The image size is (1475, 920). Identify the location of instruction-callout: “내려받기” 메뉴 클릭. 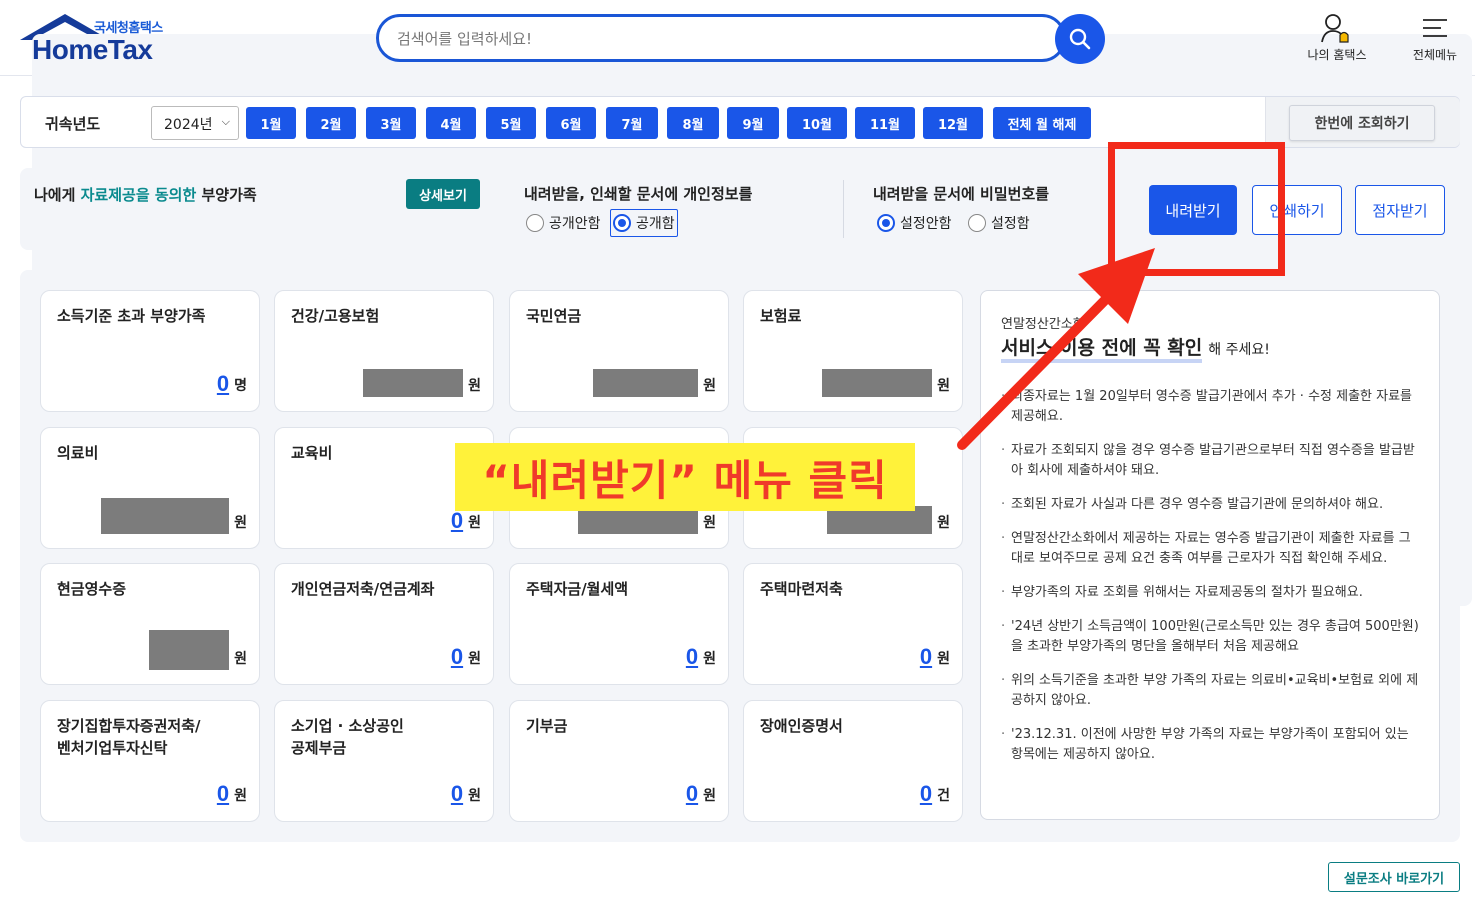
(685, 477).